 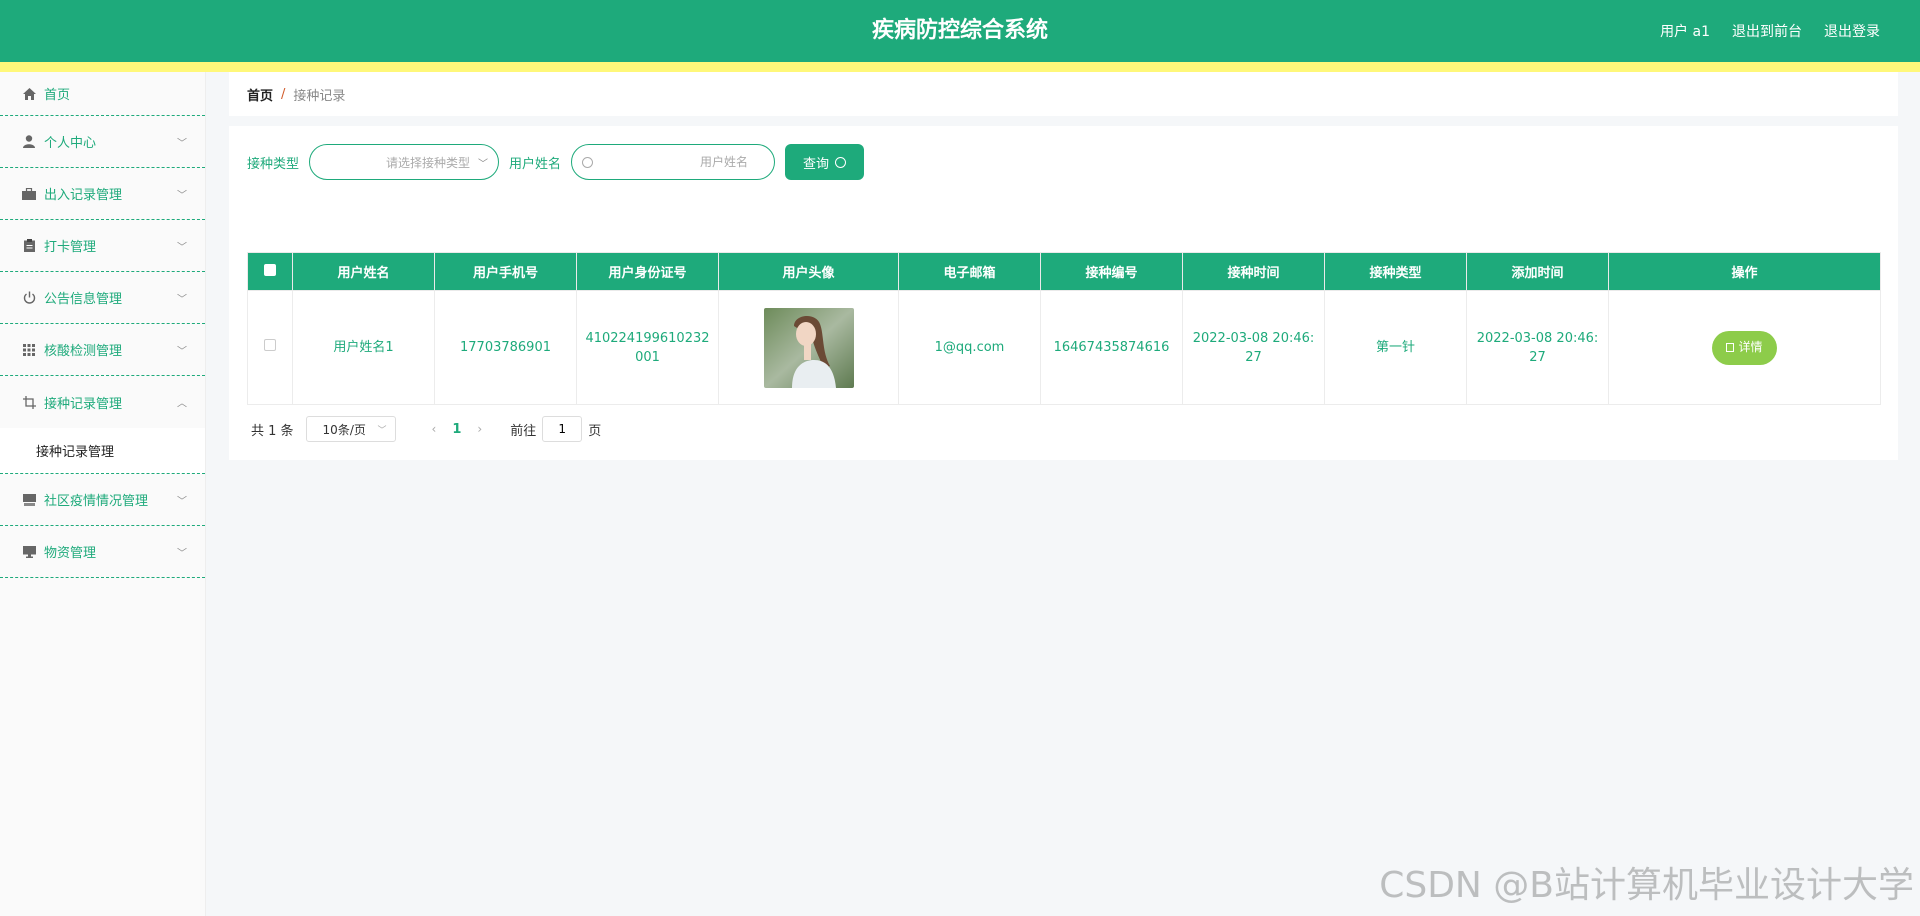 What do you see at coordinates (1852, 31) in the screenshot?
I see `logout-link: 退出登录` at bounding box center [1852, 31].